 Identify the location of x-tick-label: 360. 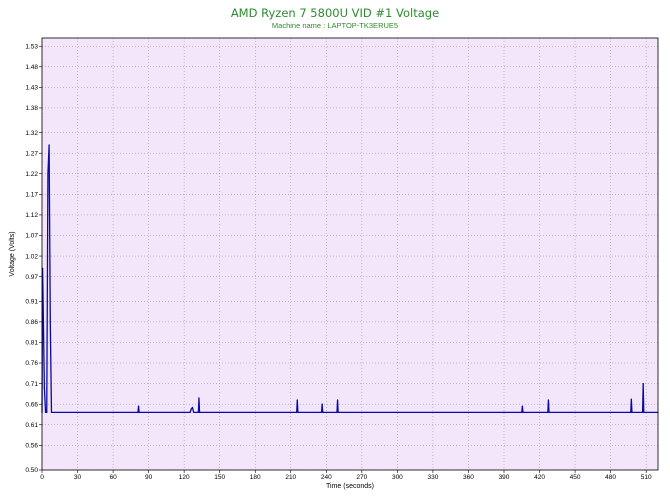
(468, 477).